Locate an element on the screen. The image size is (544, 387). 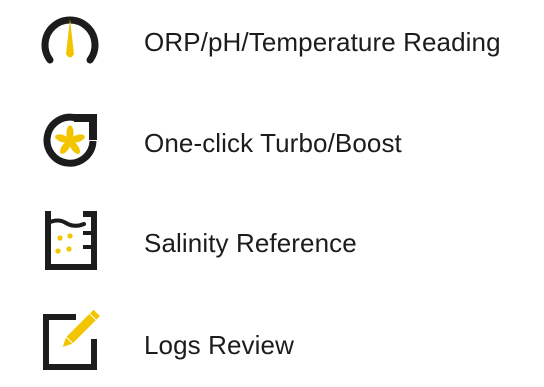
feature-label-salinity: Salinity Reference is located at coordinates (250, 243).